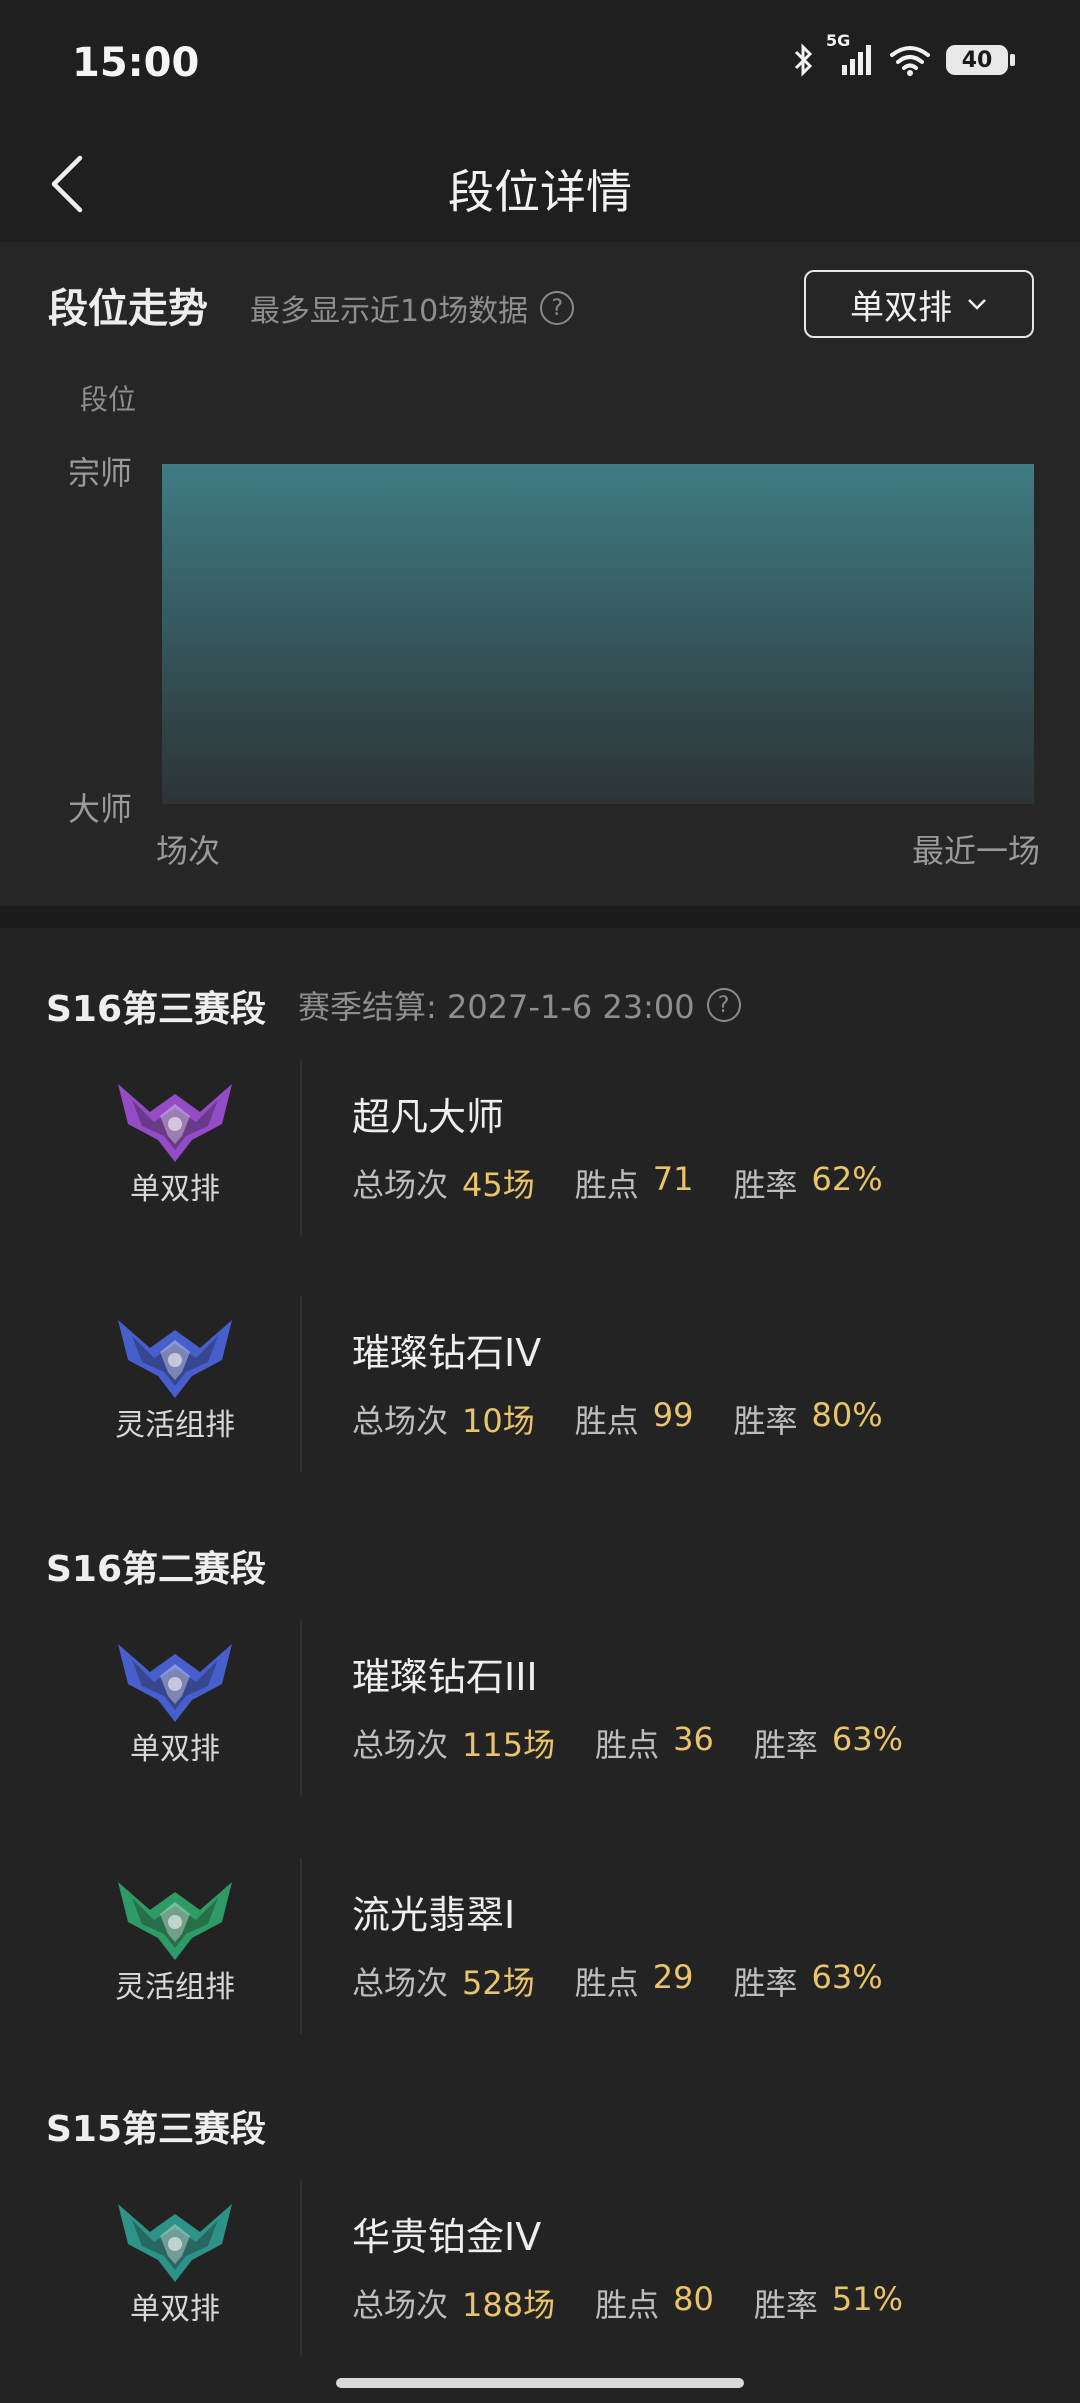 The width and height of the screenshot is (1080, 2403). I want to click on lp-value: 99, so click(673, 1415).